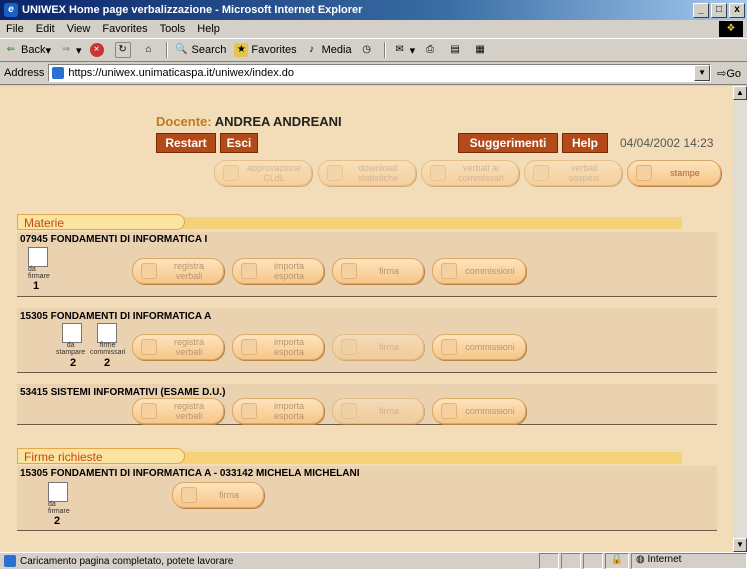 The width and height of the screenshot is (747, 569). Describe the element at coordinates (731, 29) in the screenshot. I see `windows-logo-icon: ❖` at that location.